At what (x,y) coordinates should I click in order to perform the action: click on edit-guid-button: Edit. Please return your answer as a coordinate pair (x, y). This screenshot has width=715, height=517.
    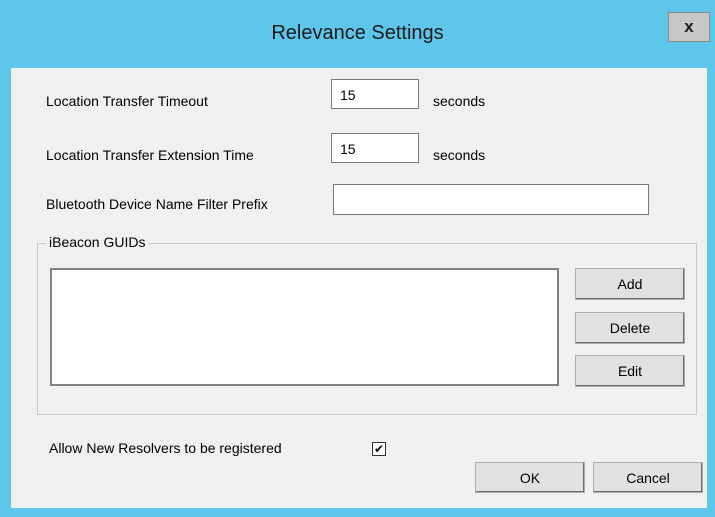
    Looking at the image, I should click on (630, 371).